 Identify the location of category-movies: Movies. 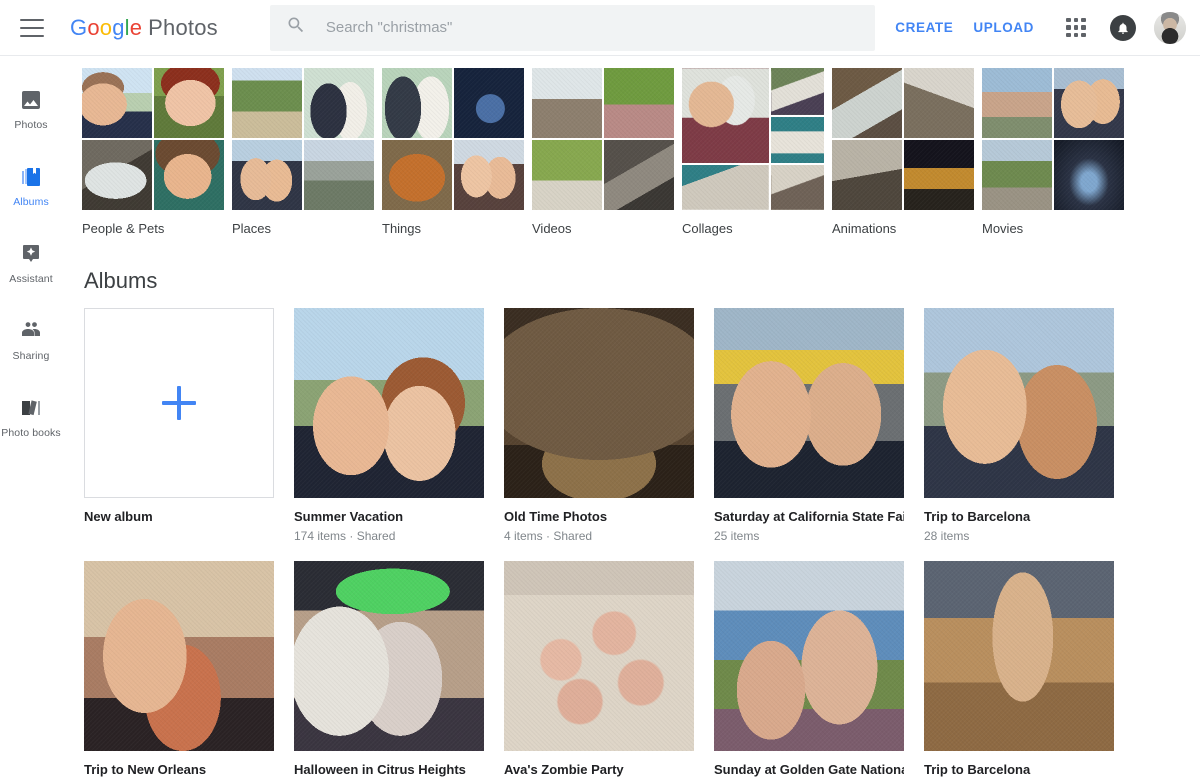
(1057, 152).